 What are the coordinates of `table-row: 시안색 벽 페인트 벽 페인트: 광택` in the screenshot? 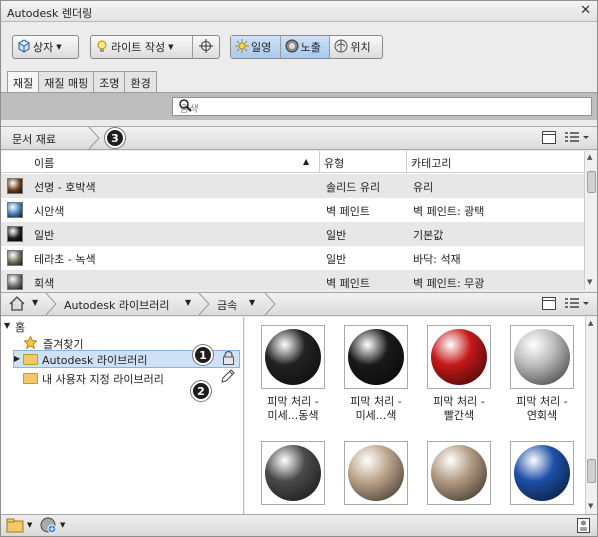 It's located at (292, 210).